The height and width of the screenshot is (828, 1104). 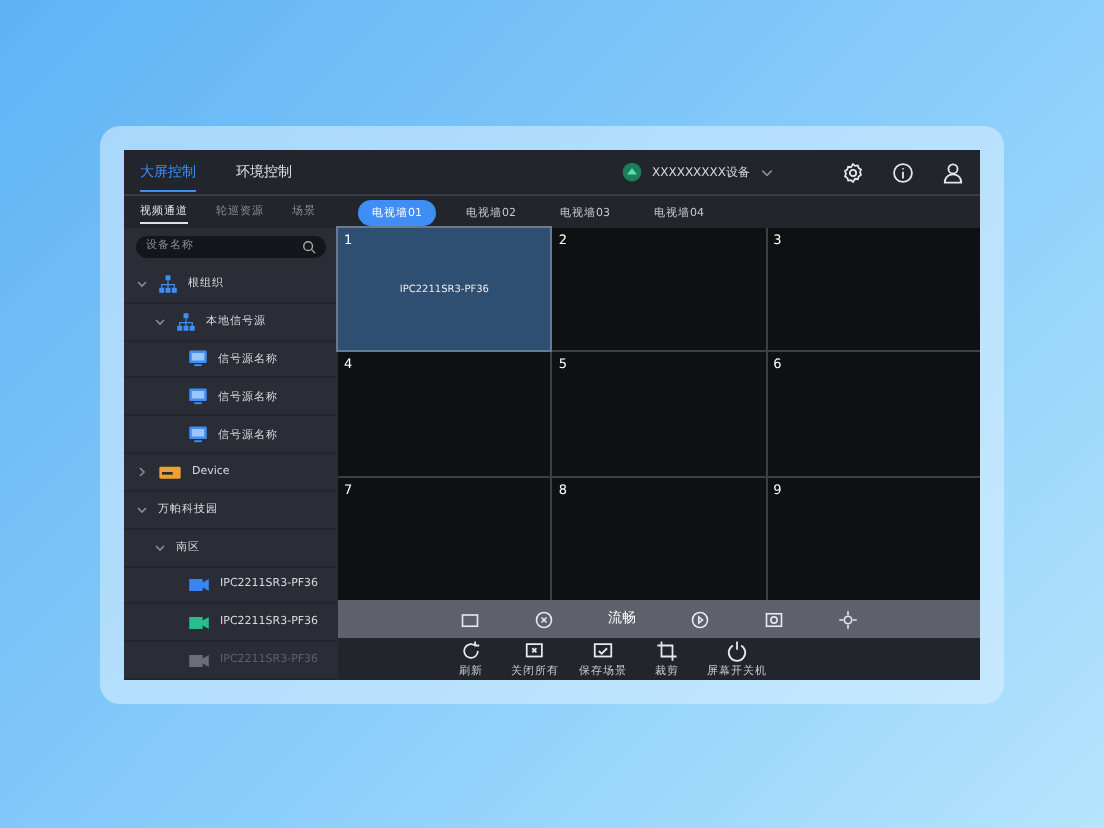 What do you see at coordinates (774, 619) in the screenshot?
I see `camera-icon` at bounding box center [774, 619].